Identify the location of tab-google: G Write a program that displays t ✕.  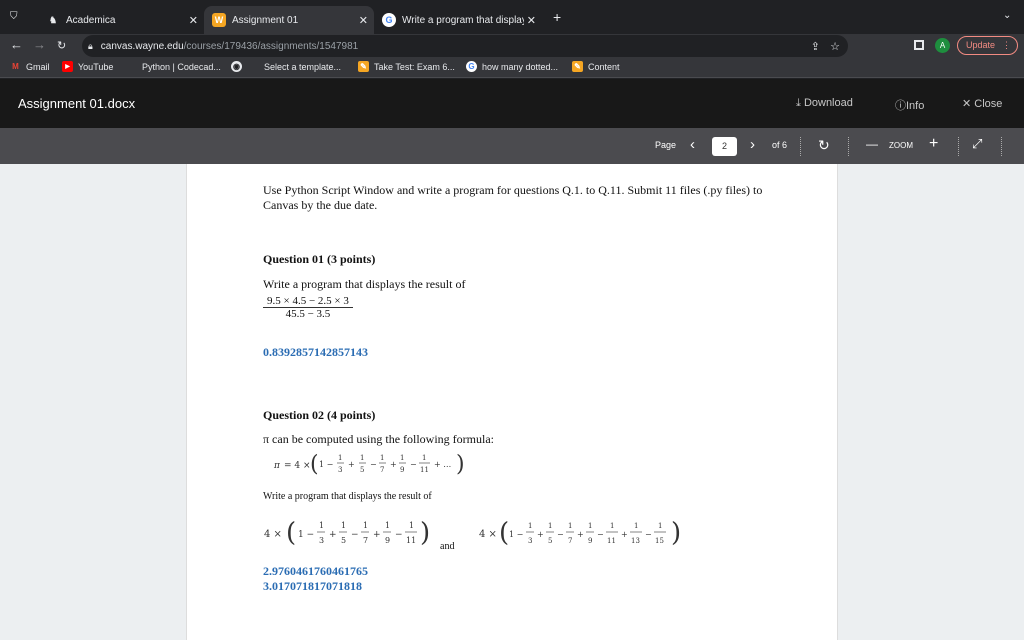
(458, 20).